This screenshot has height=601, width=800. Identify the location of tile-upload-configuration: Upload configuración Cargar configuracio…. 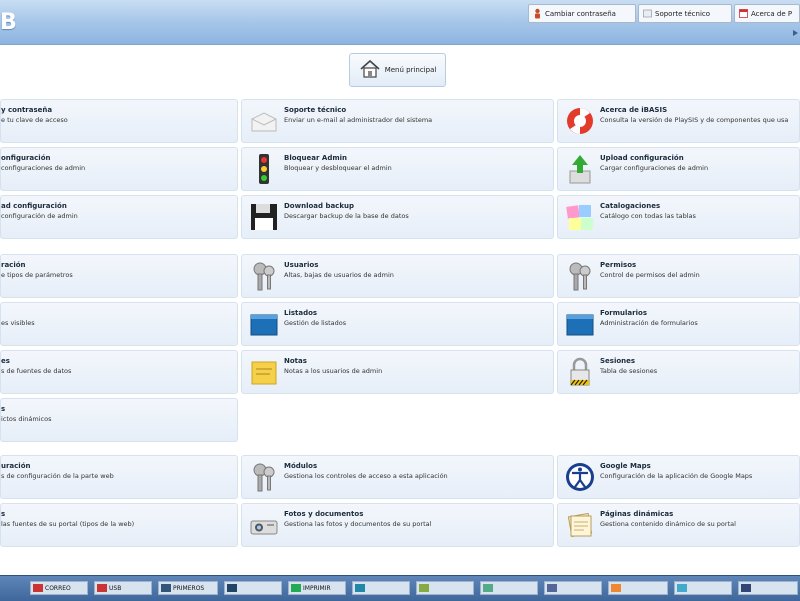
(678, 169).